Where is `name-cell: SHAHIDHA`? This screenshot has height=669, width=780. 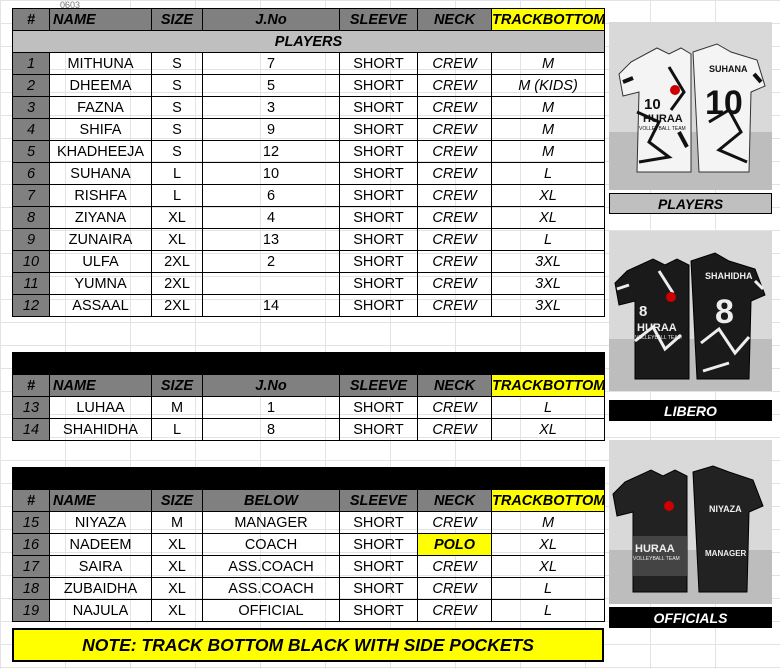
name-cell: SHAHIDHA is located at coordinates (100, 429).